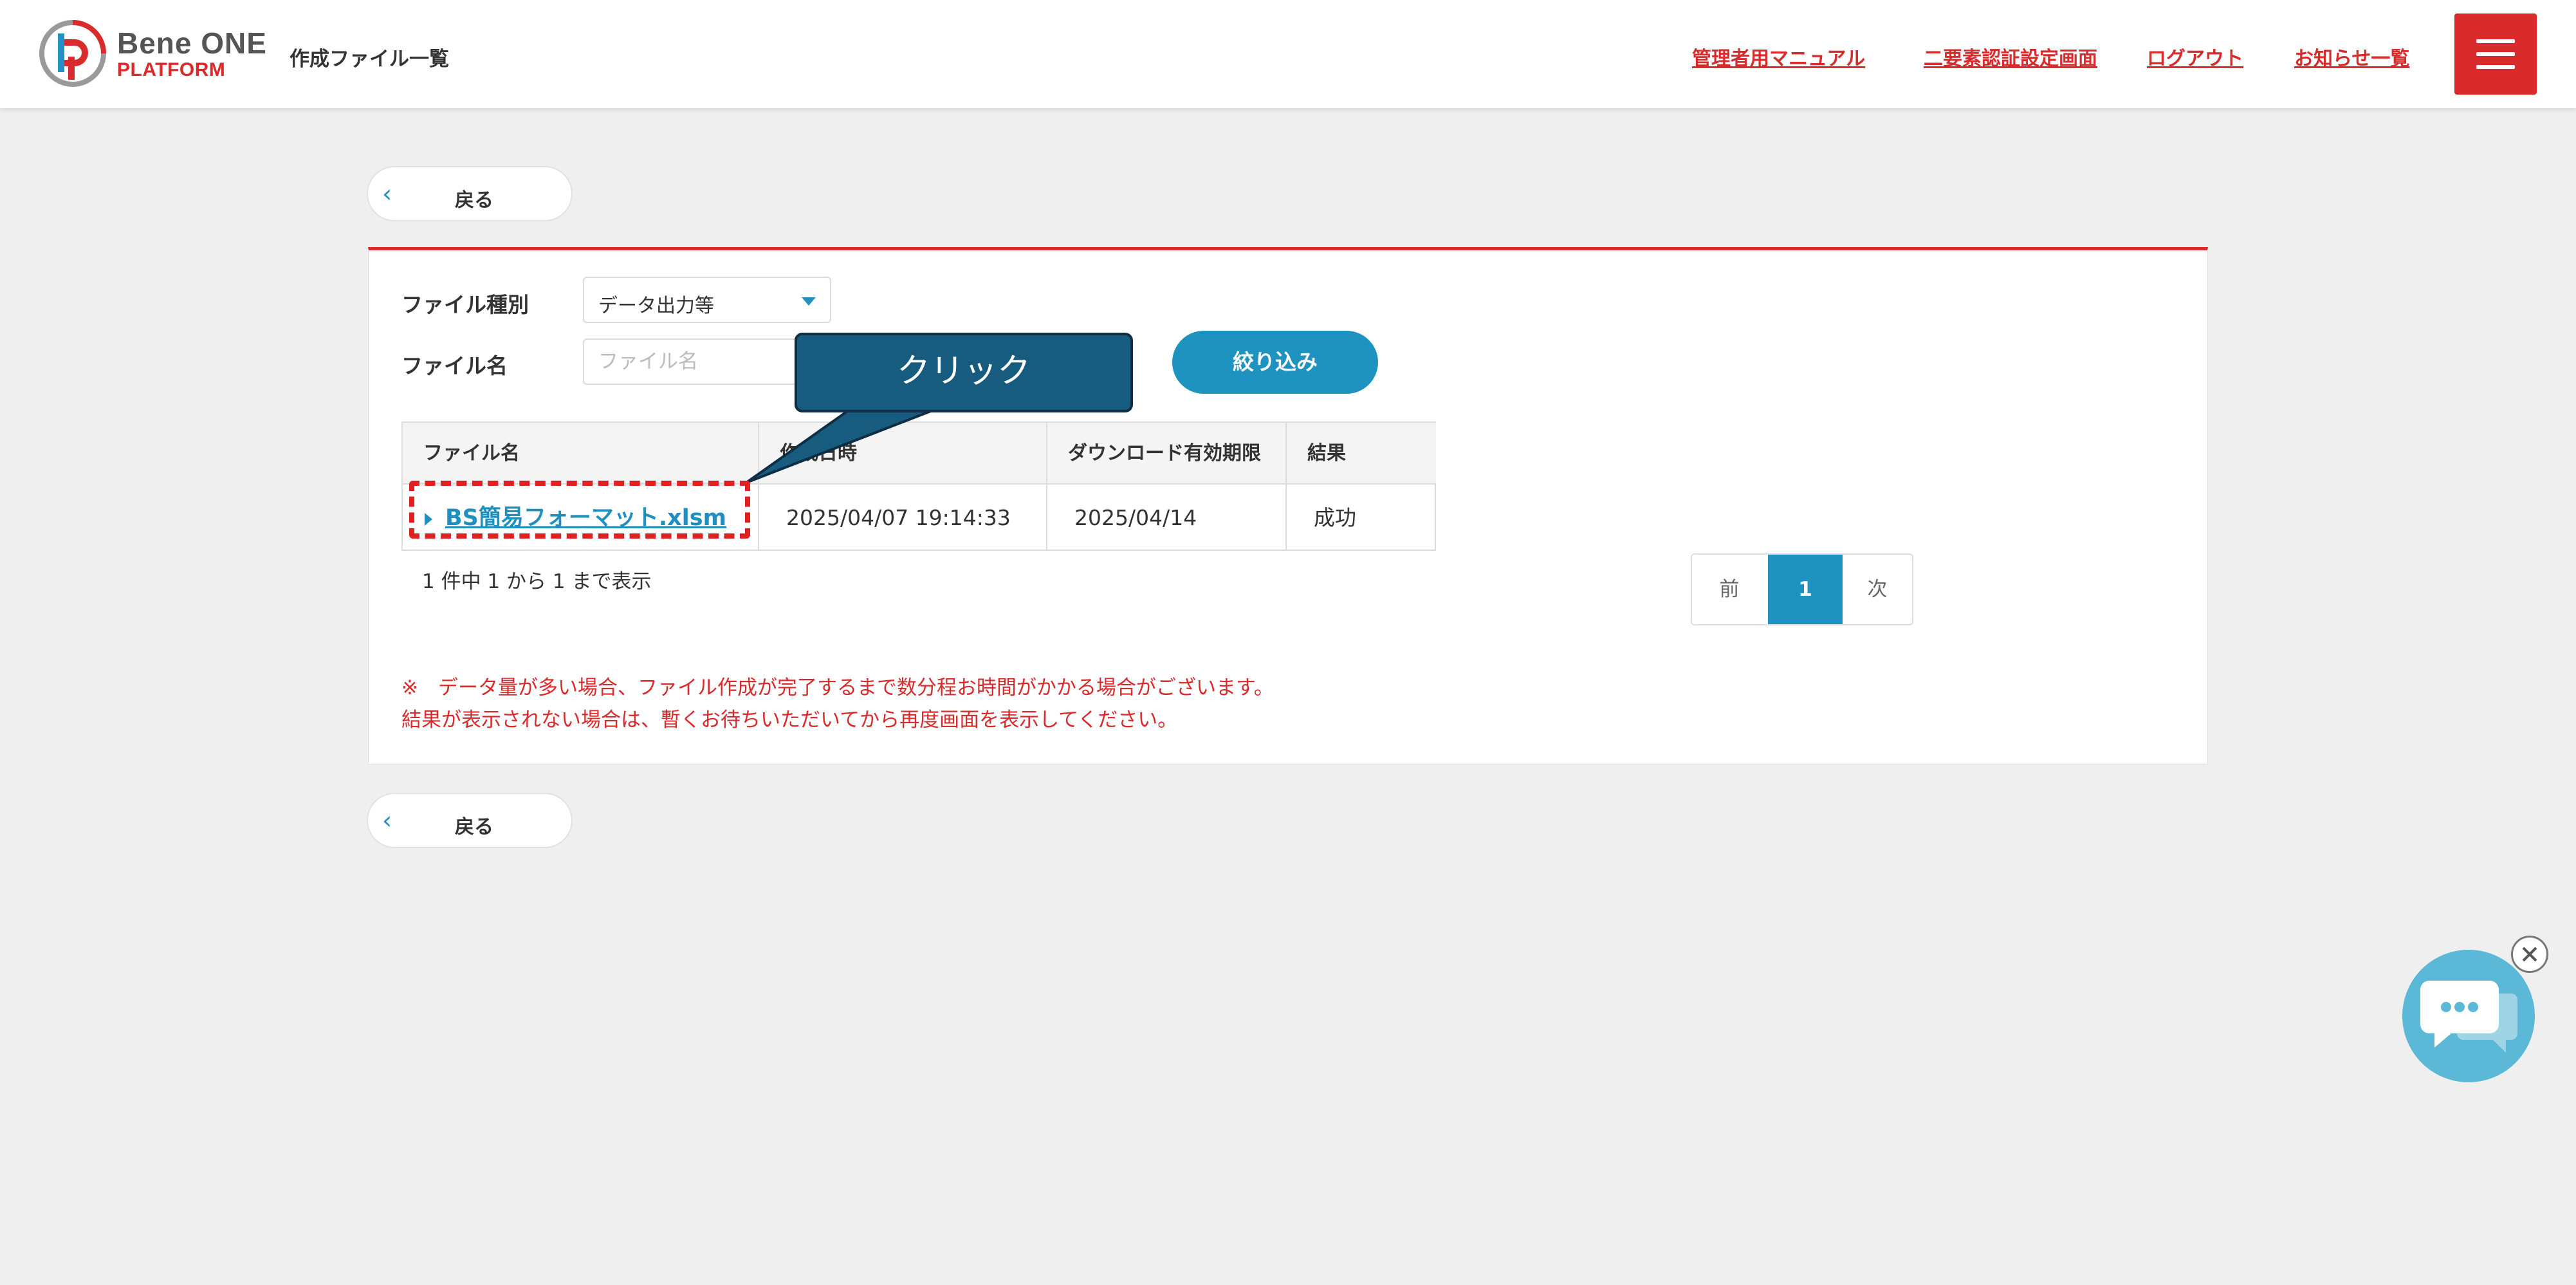  I want to click on column-header-expires: ダウンロード有効期限, so click(1167, 454).